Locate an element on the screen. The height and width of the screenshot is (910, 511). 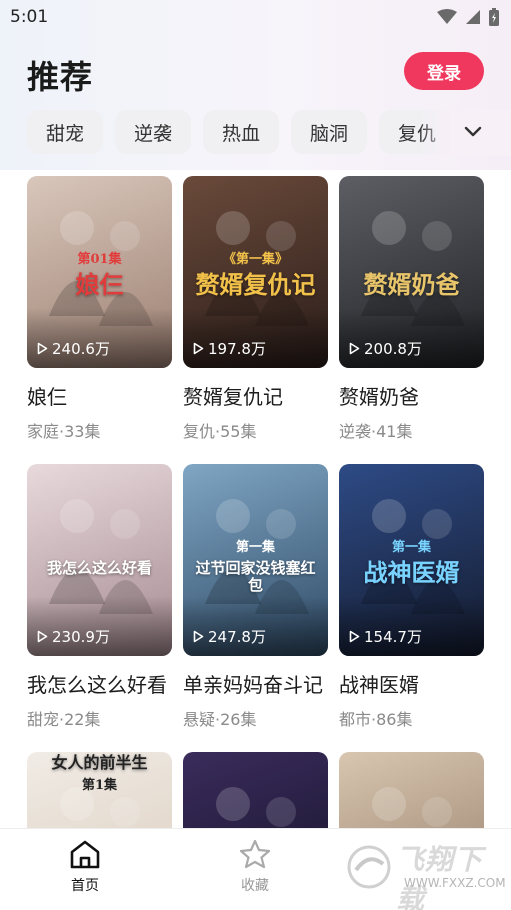
drama-card: 《第一集》 赘婿复仇记 197.8万 赘婿复仇记 复仇·55集 is located at coordinates (255, 309).